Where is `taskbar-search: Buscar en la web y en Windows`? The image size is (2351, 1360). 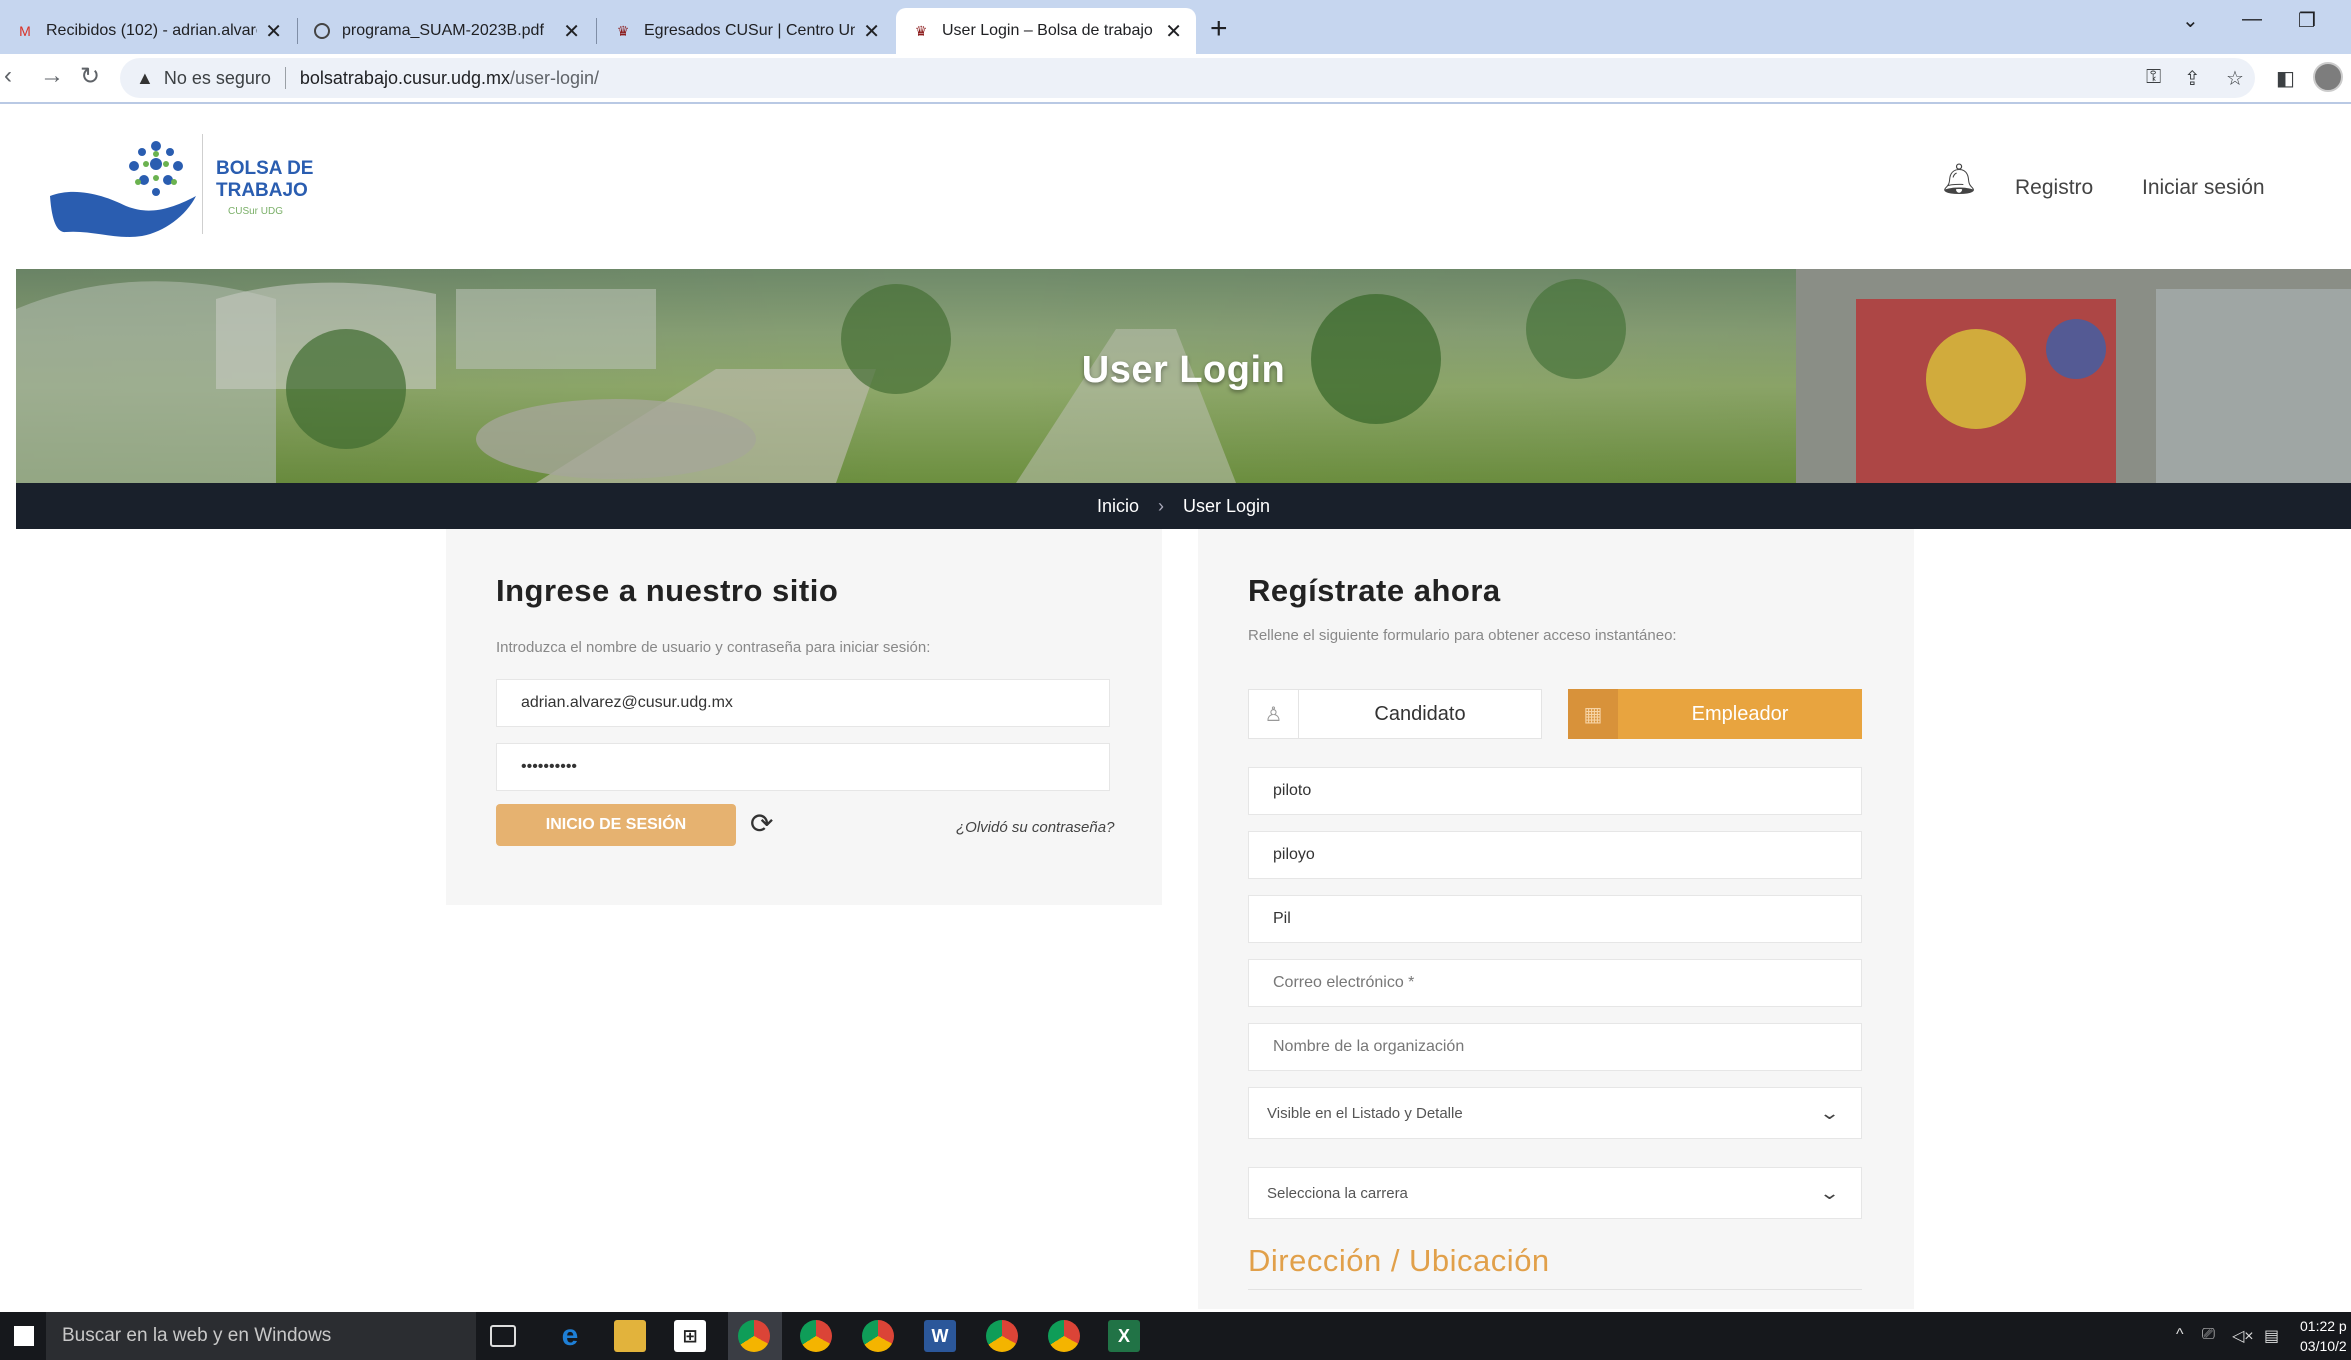 taskbar-search: Buscar en la web y en Windows is located at coordinates (261, 1336).